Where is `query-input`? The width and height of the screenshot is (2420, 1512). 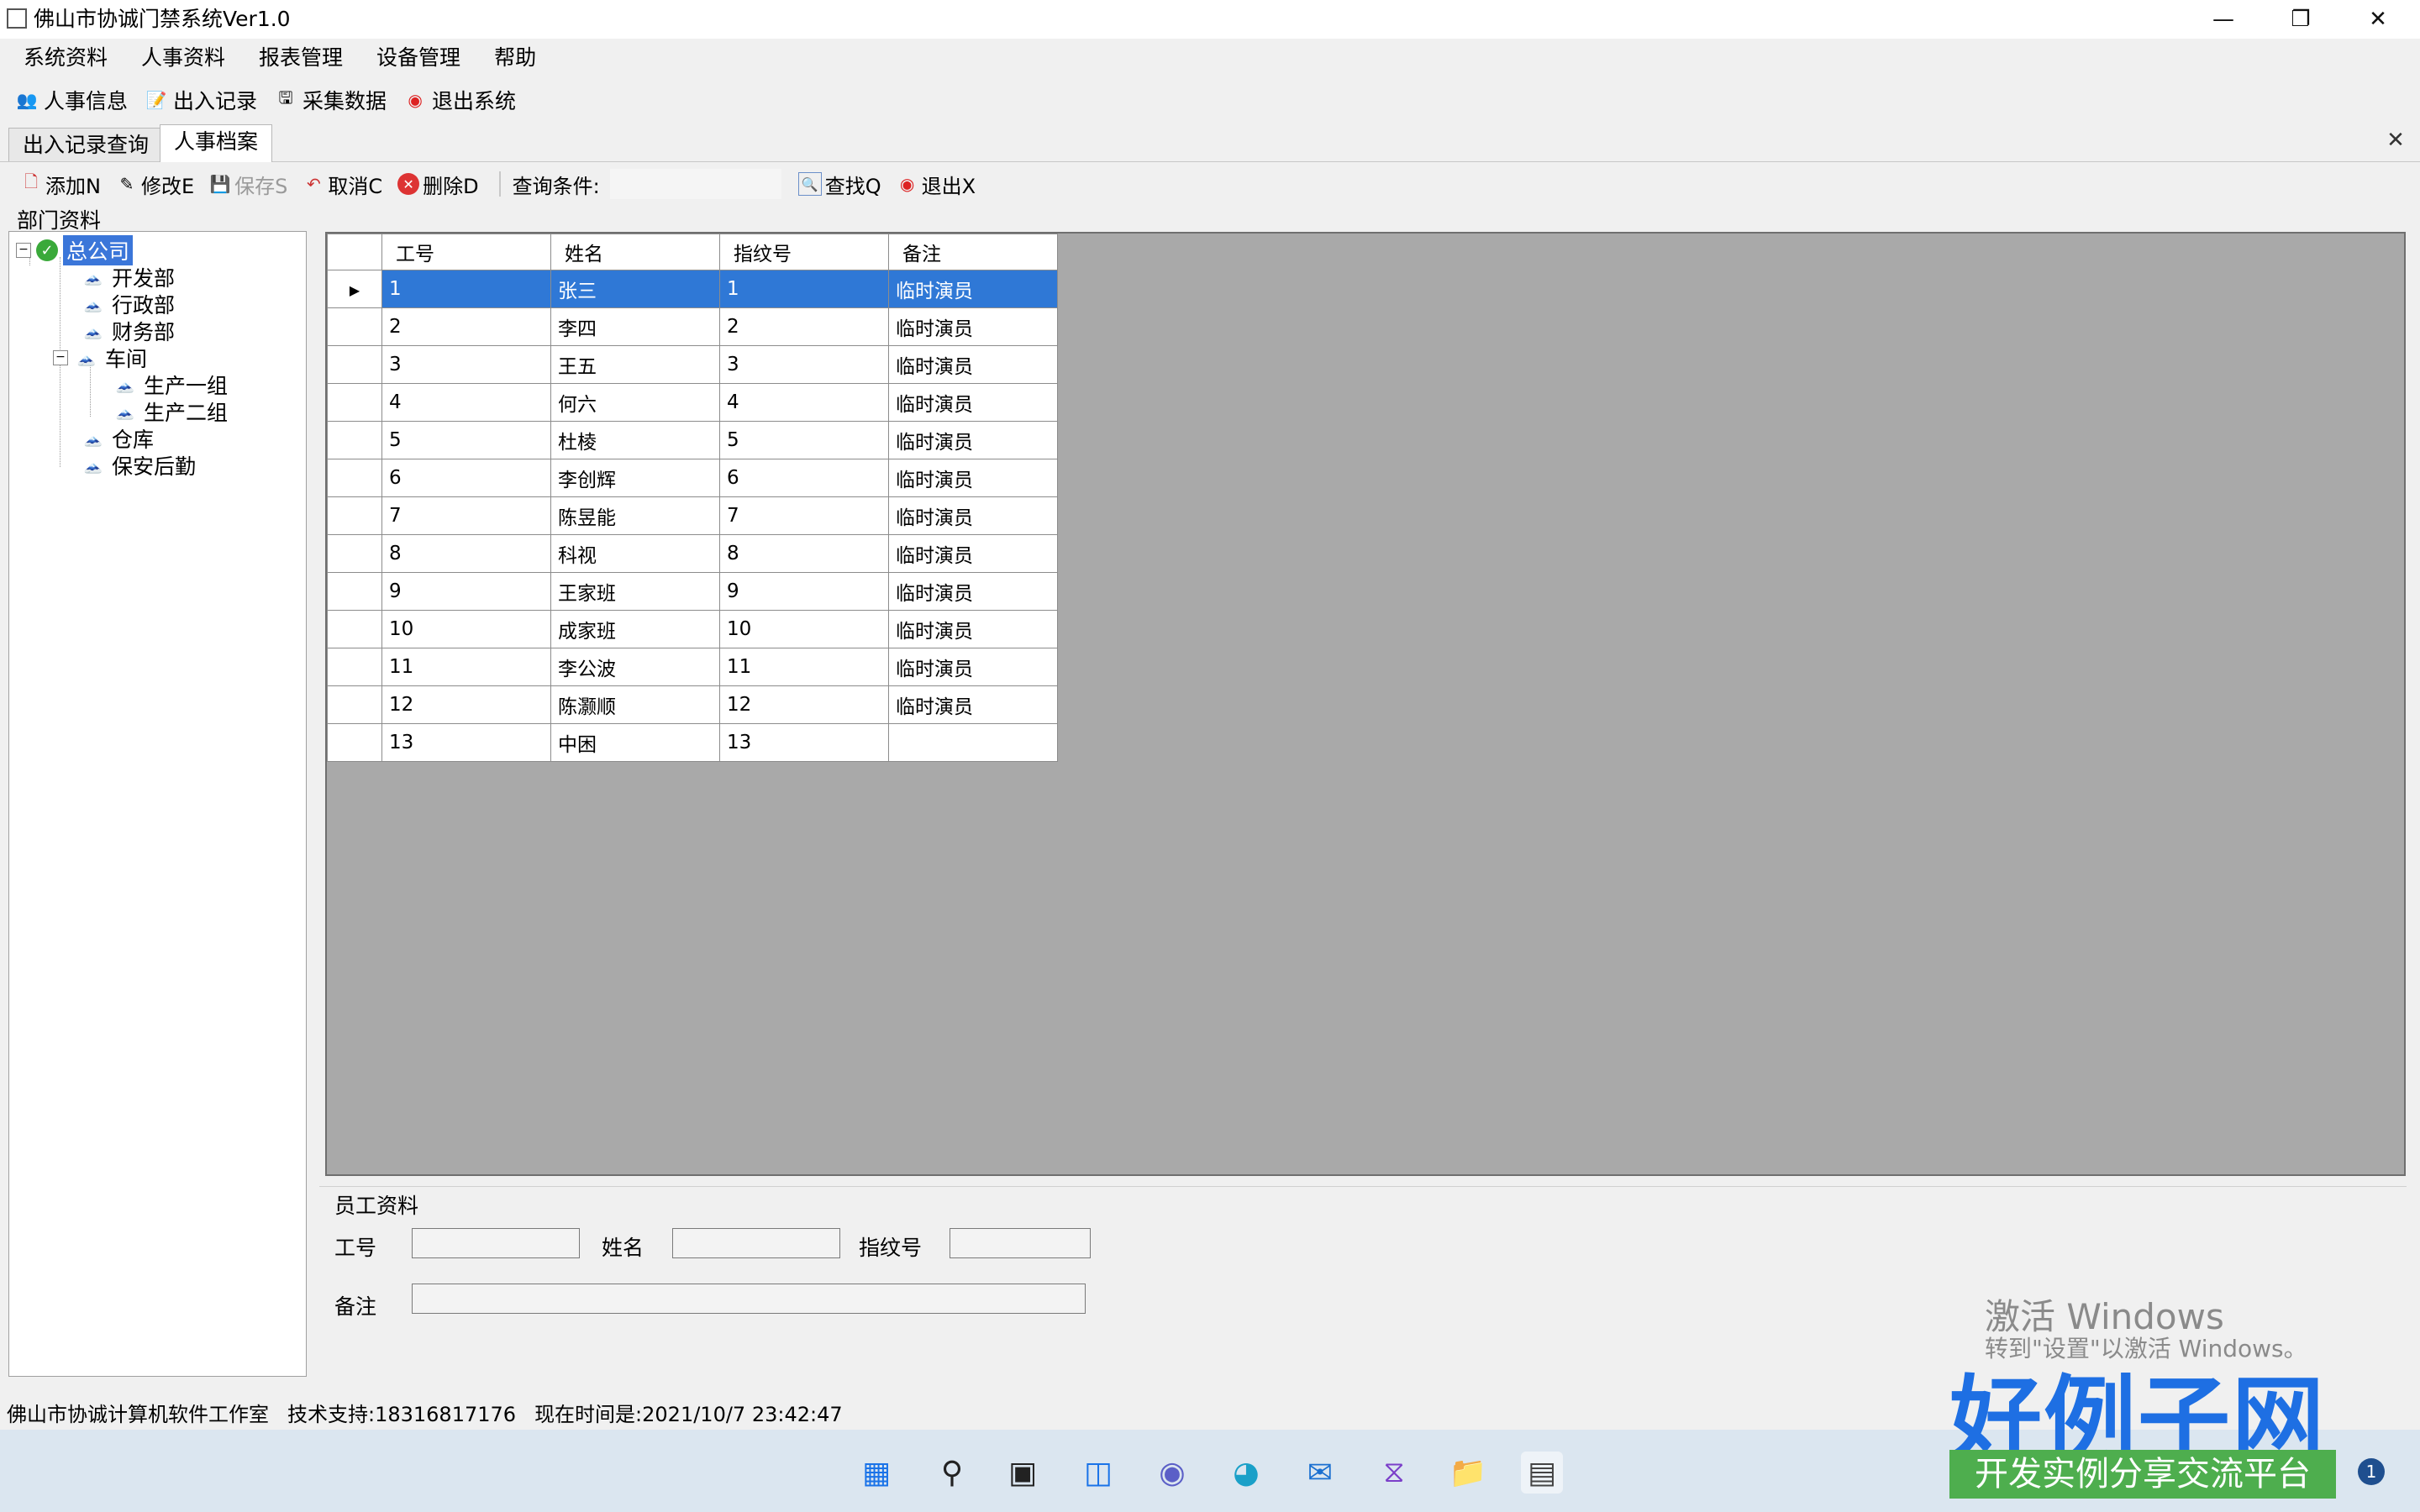
query-input is located at coordinates (695, 184).